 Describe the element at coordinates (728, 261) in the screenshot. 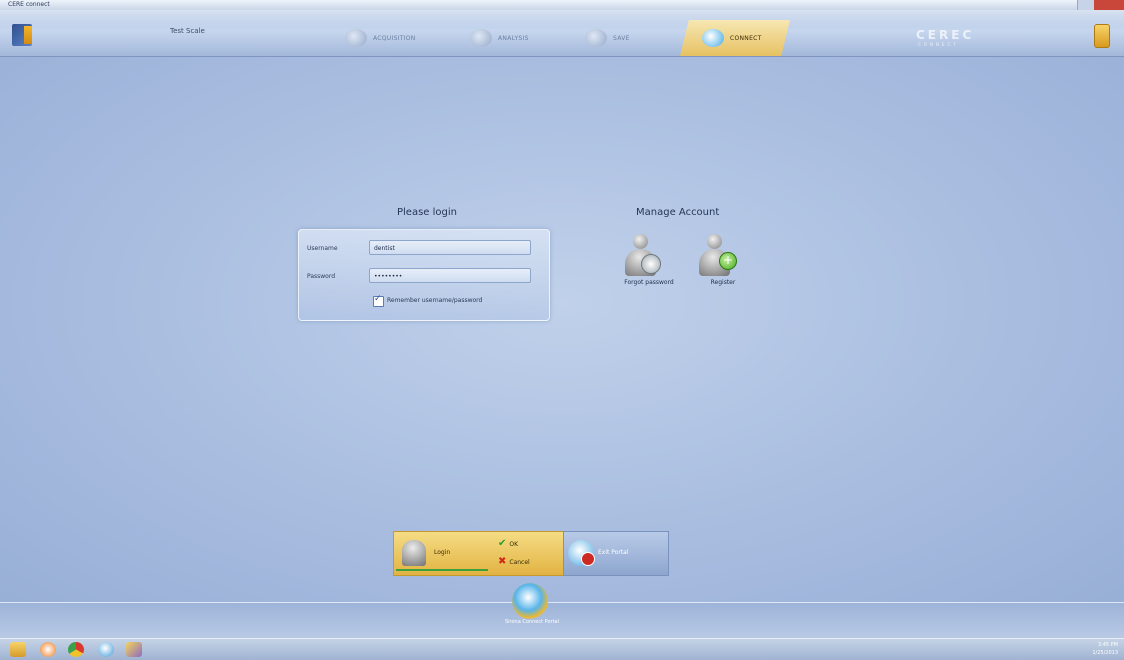

I see `add-user-icon: +` at that location.